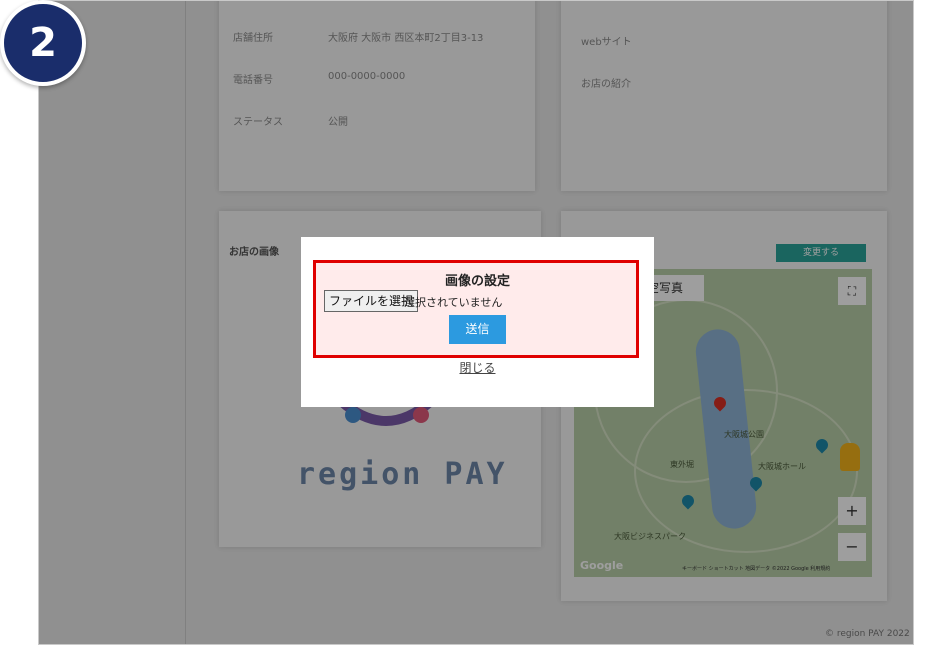 This screenshot has height=649, width=948. I want to click on close-link-label: 閉じる, so click(477, 368).